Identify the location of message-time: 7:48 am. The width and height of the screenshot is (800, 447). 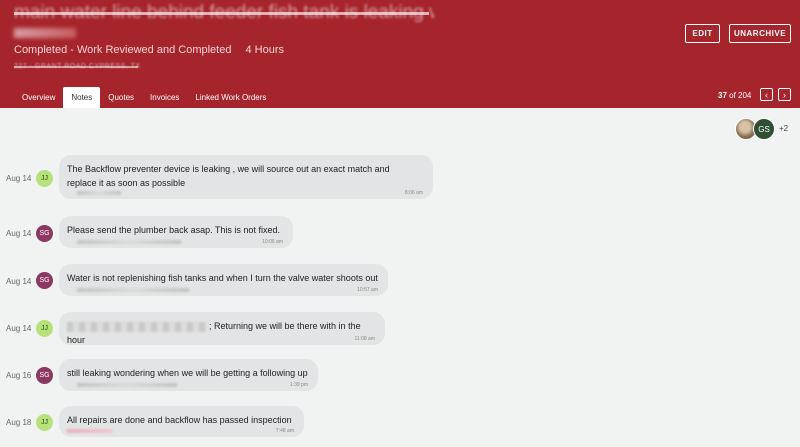
(284, 431).